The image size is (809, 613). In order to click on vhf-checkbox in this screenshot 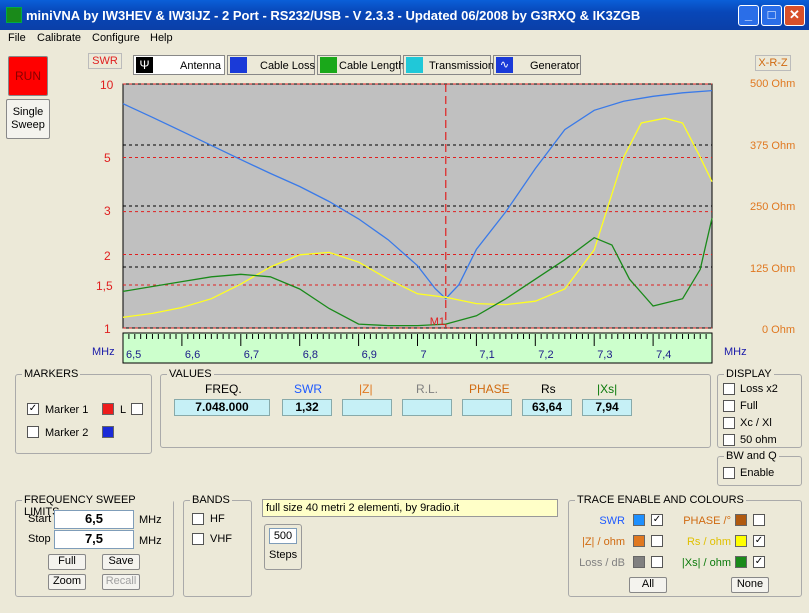, I will do `click(198, 539)`.